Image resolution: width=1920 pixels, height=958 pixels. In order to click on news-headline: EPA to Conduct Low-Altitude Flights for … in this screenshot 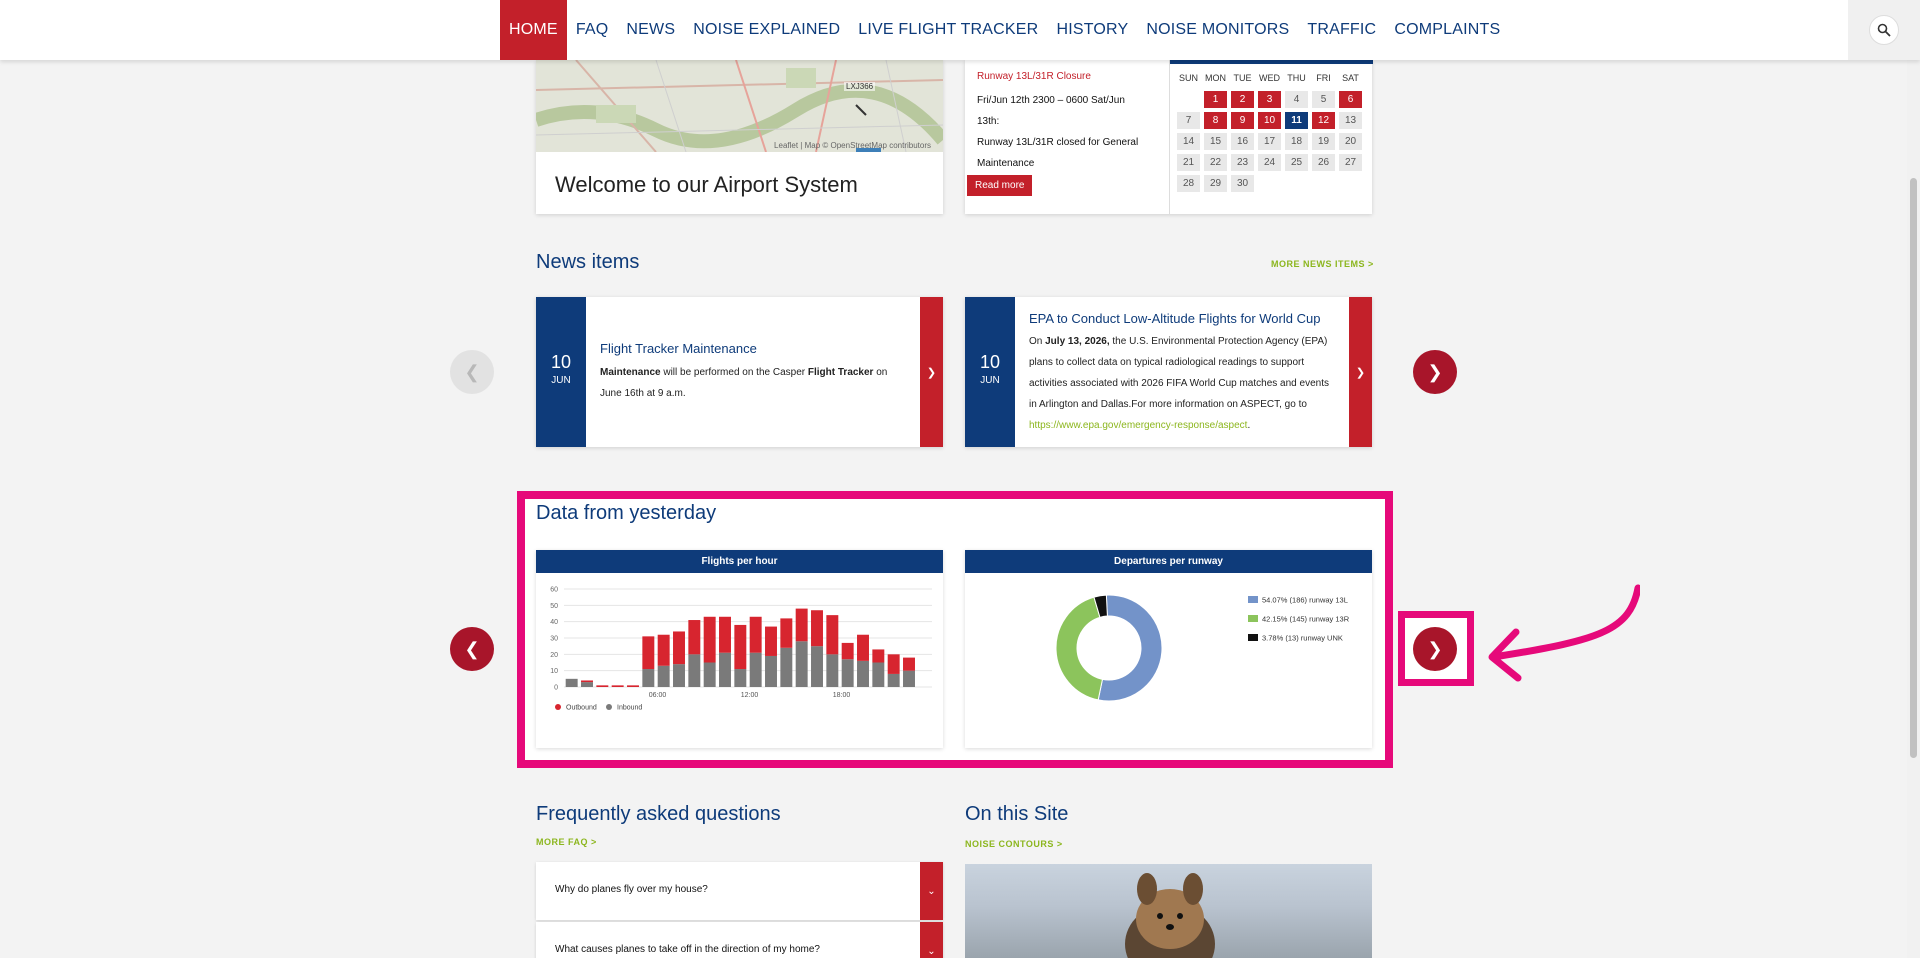, I will do `click(1174, 318)`.